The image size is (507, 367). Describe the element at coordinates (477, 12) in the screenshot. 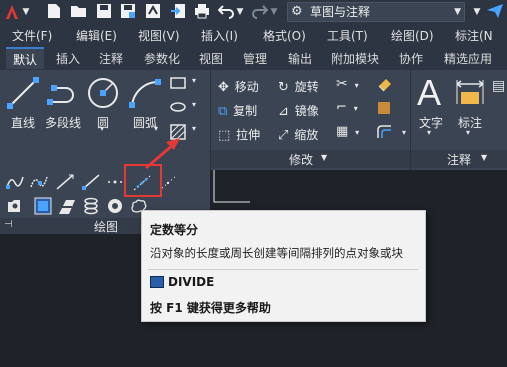

I see `customize-dropdown-icon: ▼` at that location.